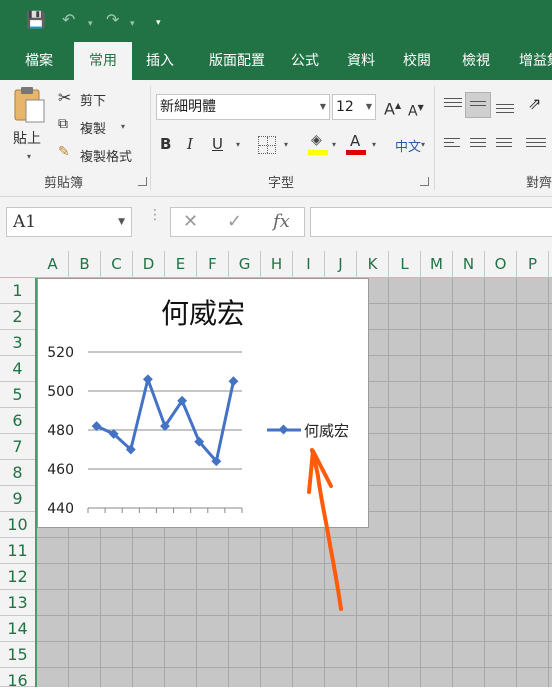  What do you see at coordinates (243, 107) in the screenshot?
I see `font-name-combo: 新細明體 ▼` at bounding box center [243, 107].